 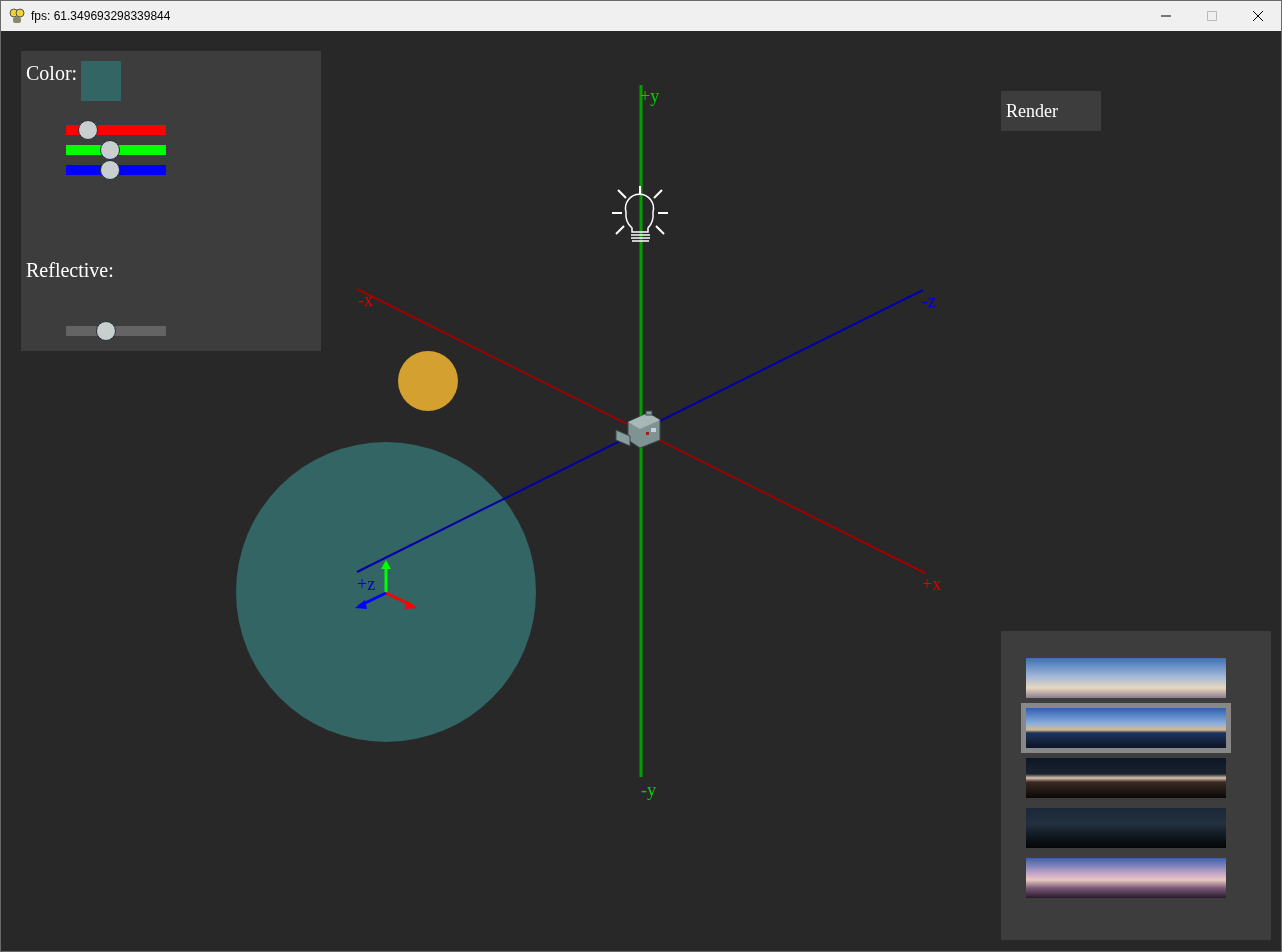 I want to click on axis-label: -y, so click(x=648, y=790).